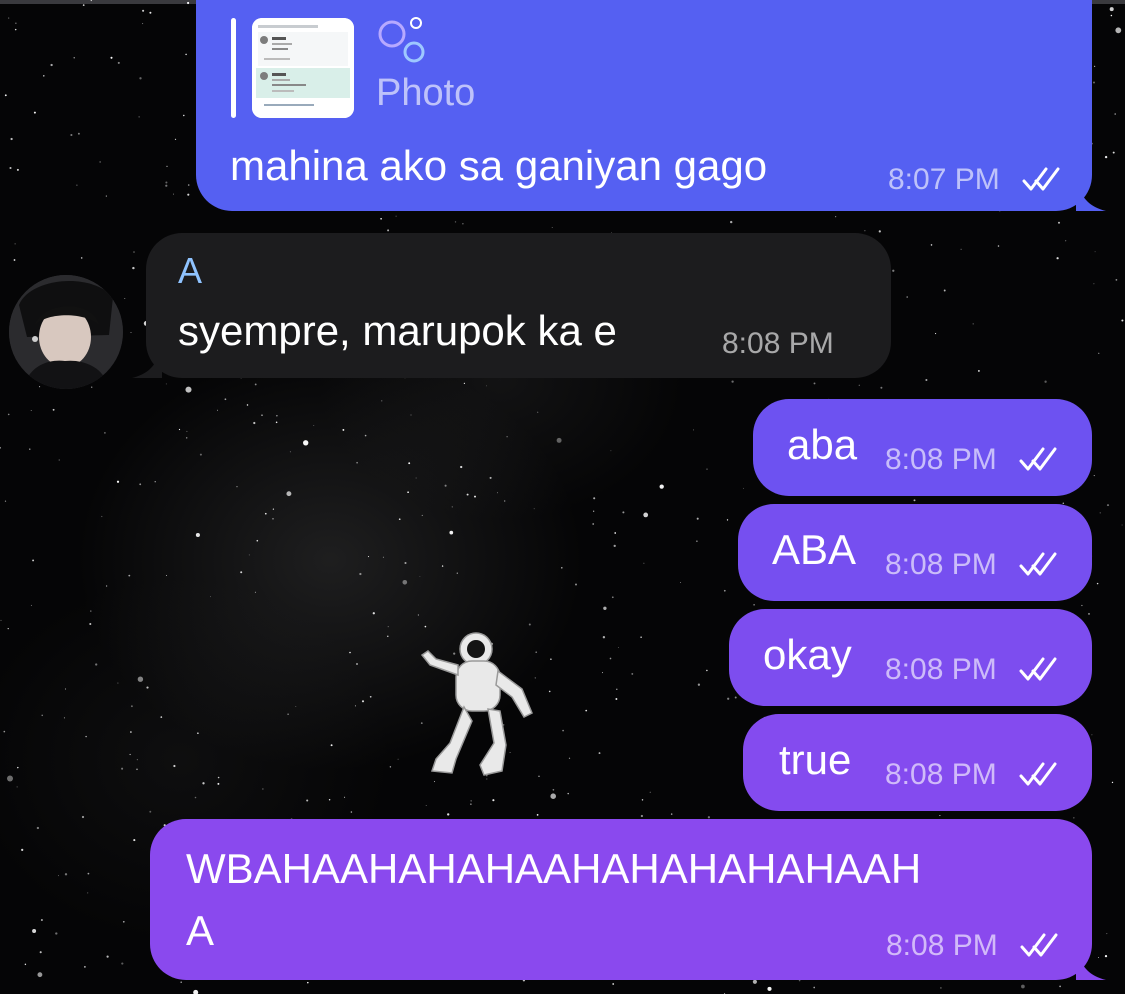  I want to click on reply-photo-thumbnail, so click(303, 68).